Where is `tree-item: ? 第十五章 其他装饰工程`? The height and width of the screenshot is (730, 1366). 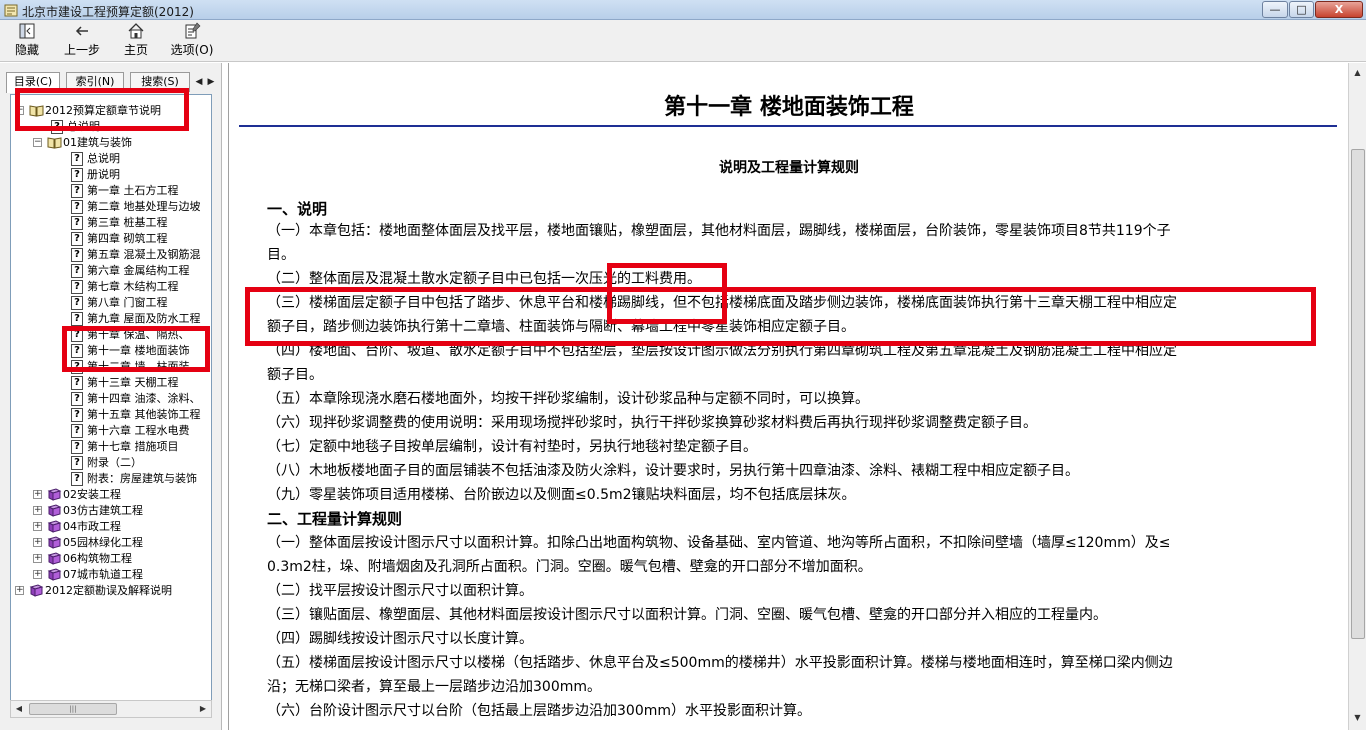 tree-item: ? 第十五章 其他装饰工程 is located at coordinates (111, 415).